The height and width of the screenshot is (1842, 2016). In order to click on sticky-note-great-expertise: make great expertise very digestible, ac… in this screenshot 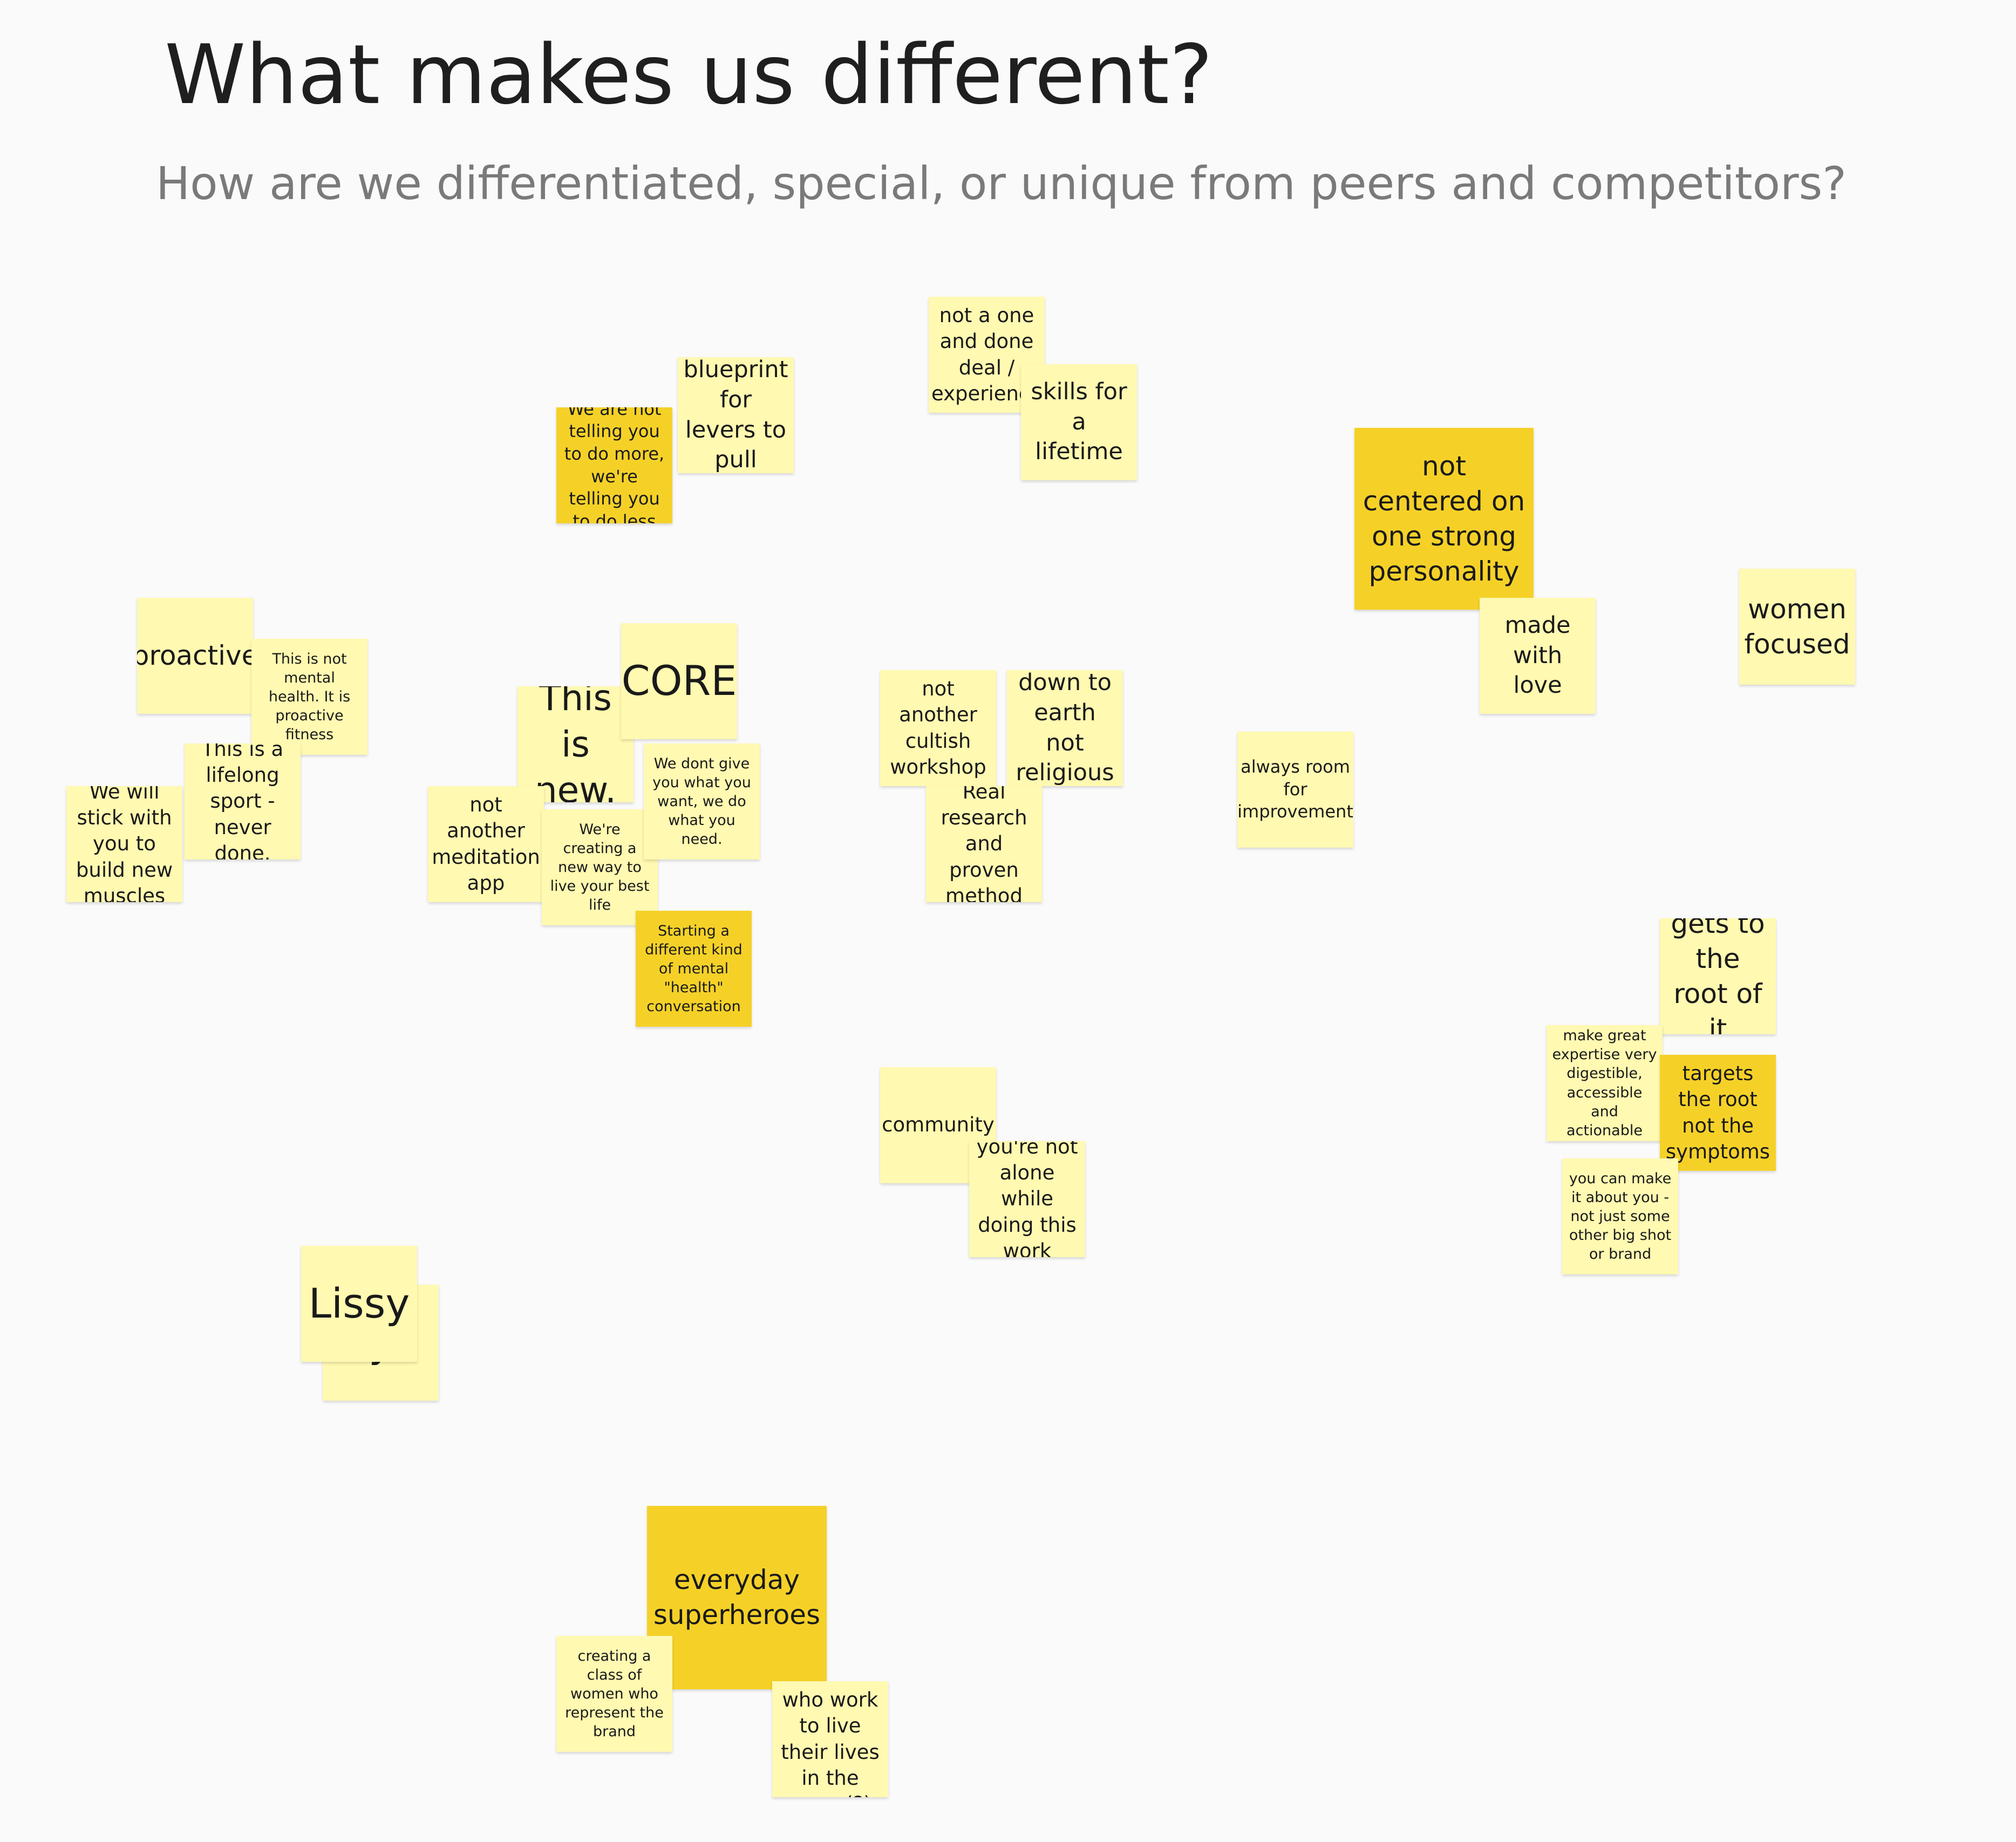, I will do `click(1605, 1083)`.